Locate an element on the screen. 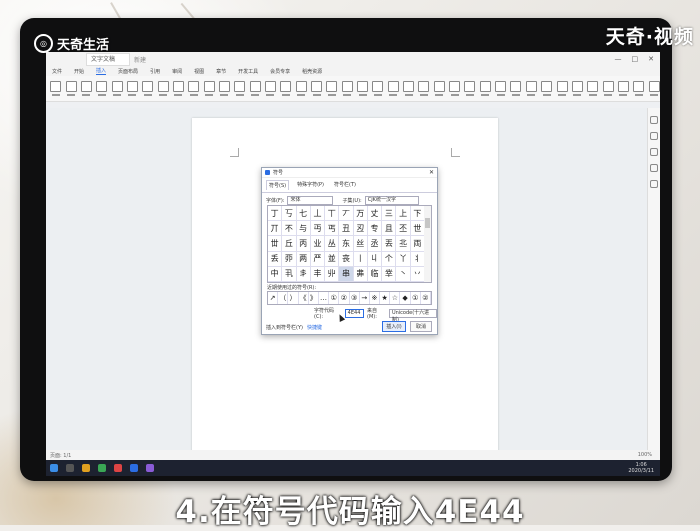 The width and height of the screenshot is (700, 531). share-icon is located at coordinates (654, 168).